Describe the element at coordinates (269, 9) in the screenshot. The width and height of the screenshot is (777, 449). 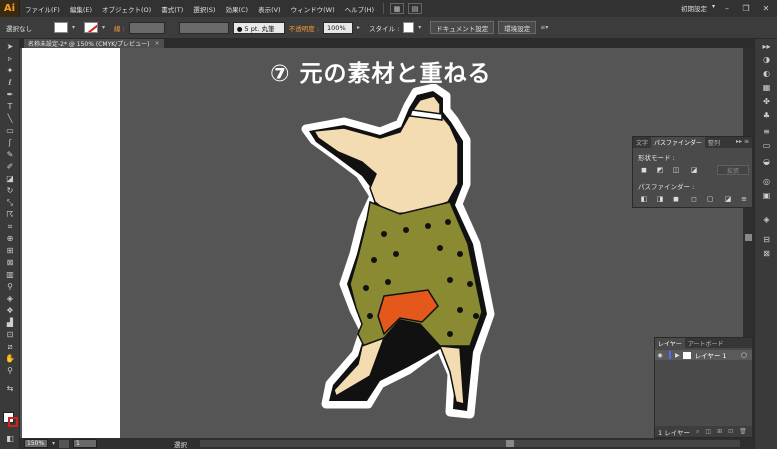
I see `menu-view: 表示(V)` at that location.